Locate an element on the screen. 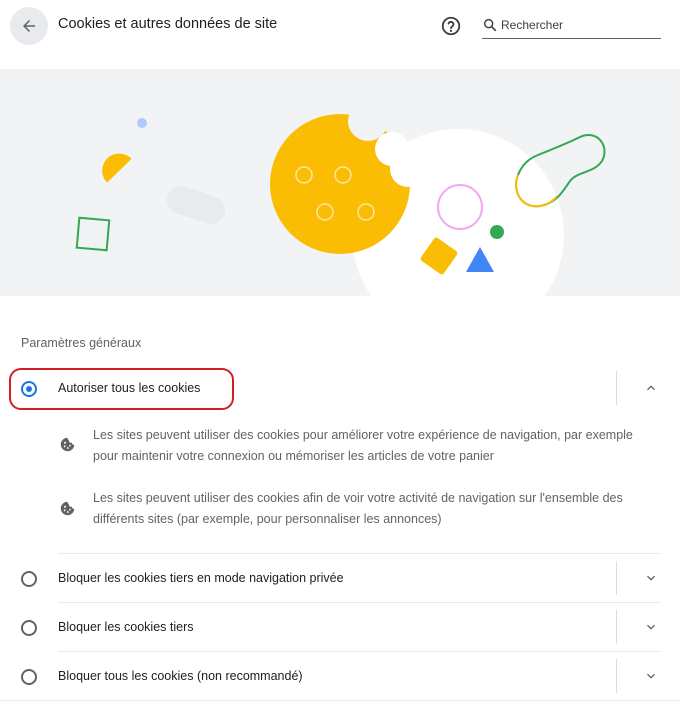 The width and height of the screenshot is (680, 717). page-title: Cookies et autres données de site is located at coordinates (168, 24).